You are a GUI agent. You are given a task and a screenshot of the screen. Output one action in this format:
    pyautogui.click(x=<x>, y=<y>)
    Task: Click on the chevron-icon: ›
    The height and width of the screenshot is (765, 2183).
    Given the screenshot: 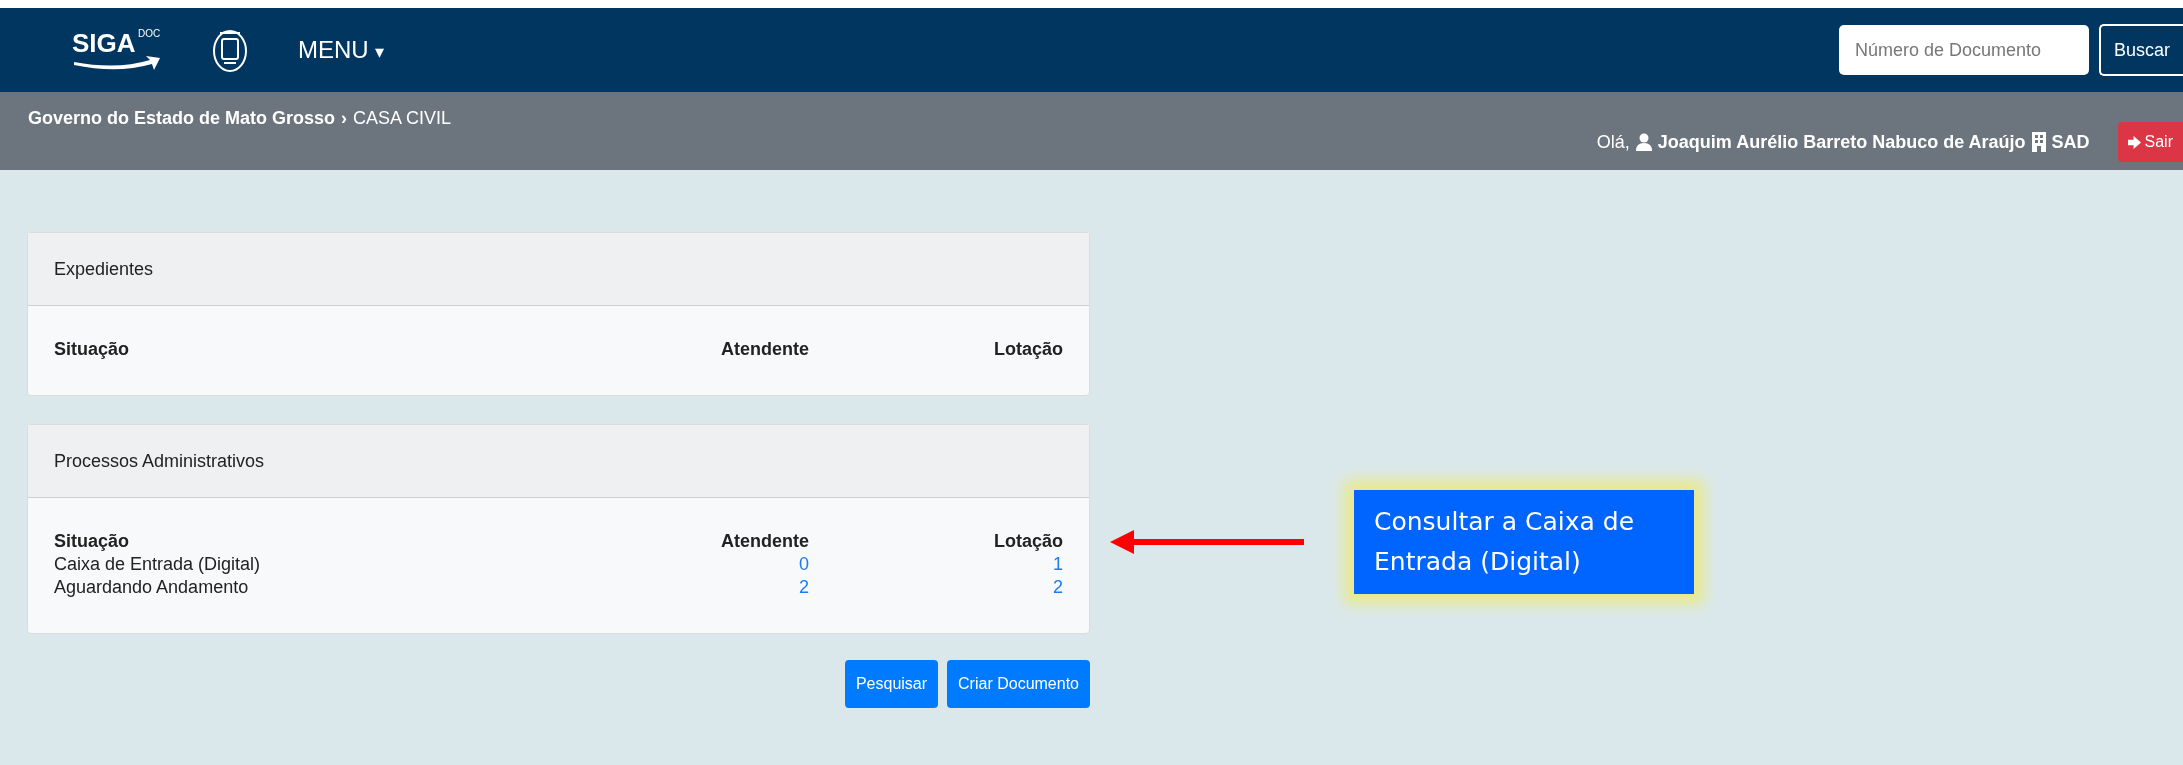 What is the action you would take?
    pyautogui.click(x=344, y=118)
    